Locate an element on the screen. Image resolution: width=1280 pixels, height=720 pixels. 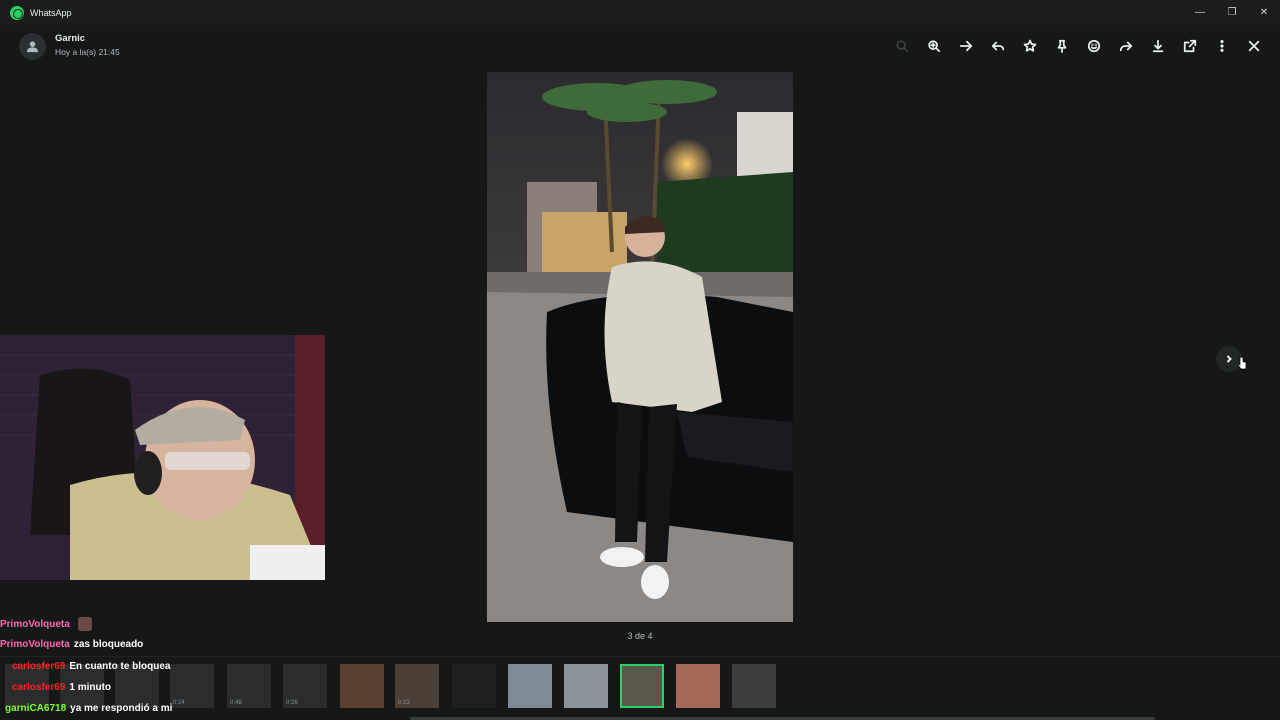
emoji-icon is located at coordinates (1094, 46).